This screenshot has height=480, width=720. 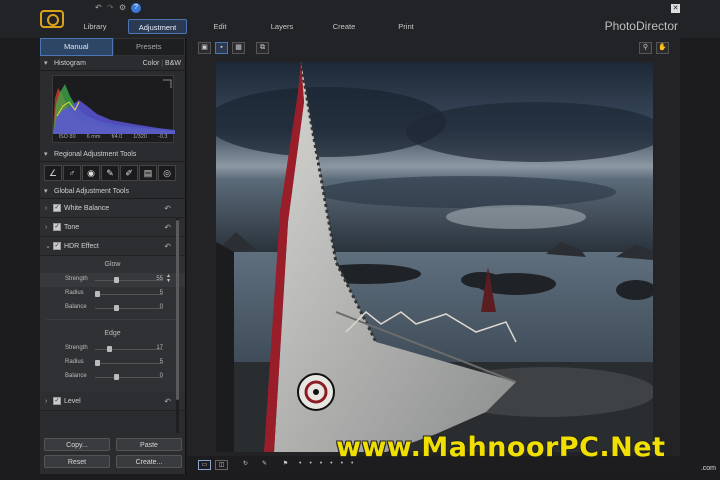 I want to click on glow-strength-slider: Strength 55 ▲ ▼, so click(x=112, y=280).